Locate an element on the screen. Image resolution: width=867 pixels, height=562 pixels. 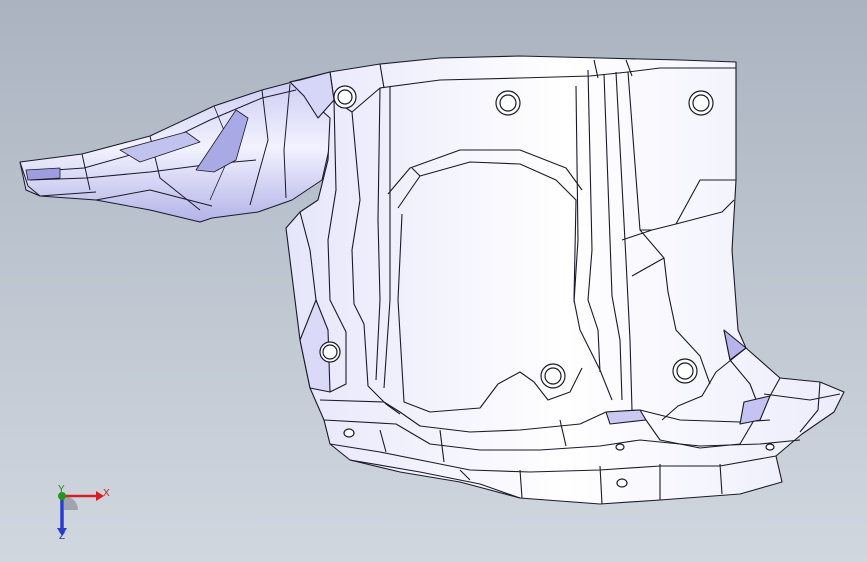
hole-flange-left is located at coordinates (349, 433).